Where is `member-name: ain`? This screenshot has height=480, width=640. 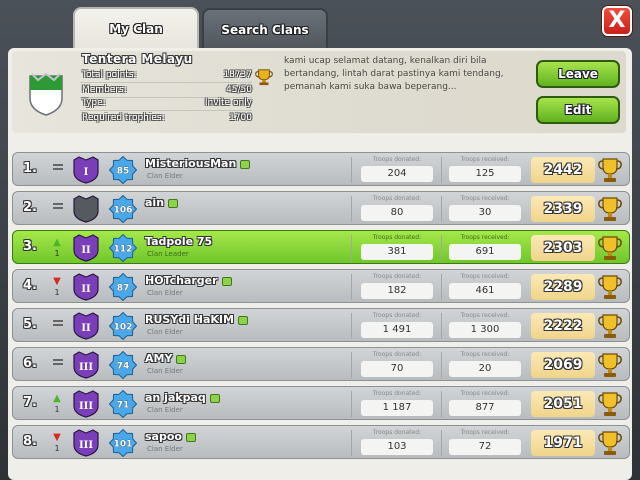 member-name: ain is located at coordinates (162, 202).